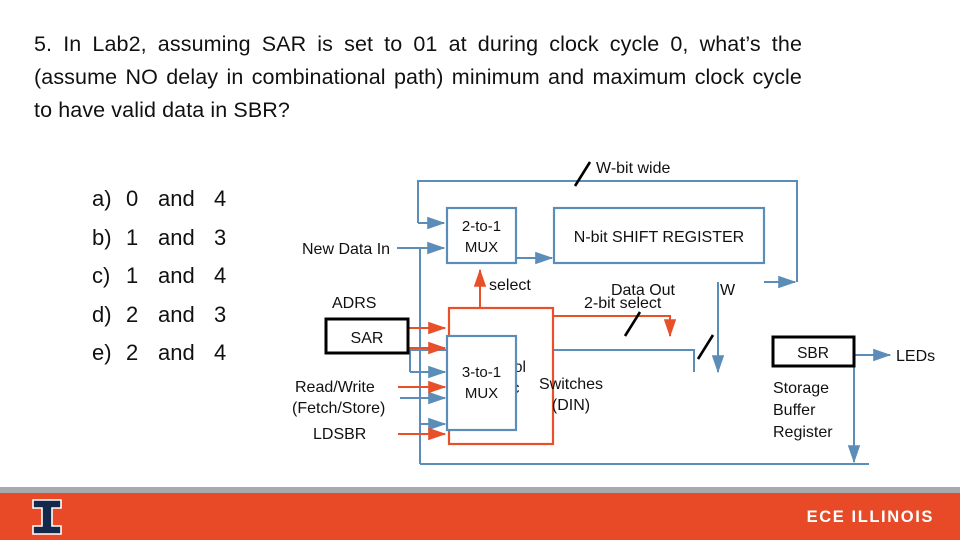  Describe the element at coordinates (582, 174) in the screenshot. I see `slash-w-bit-wide` at that location.